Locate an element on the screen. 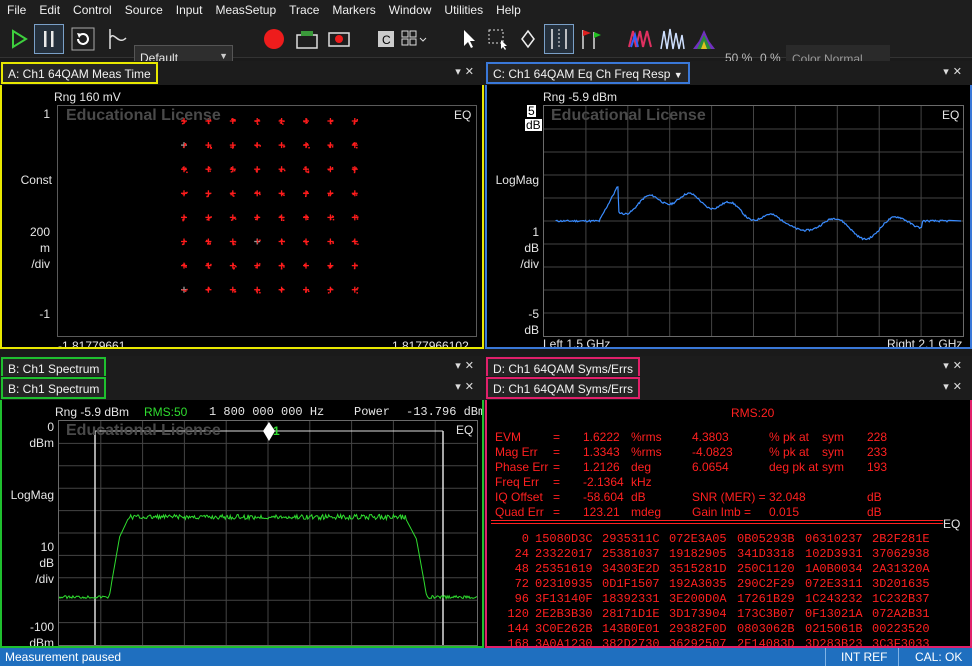 The image size is (972, 666). status-message: Measurement paused is located at coordinates (63, 657).